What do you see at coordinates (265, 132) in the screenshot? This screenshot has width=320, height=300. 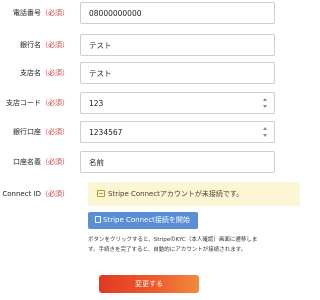 I see `account-number-stepper` at bounding box center [265, 132].